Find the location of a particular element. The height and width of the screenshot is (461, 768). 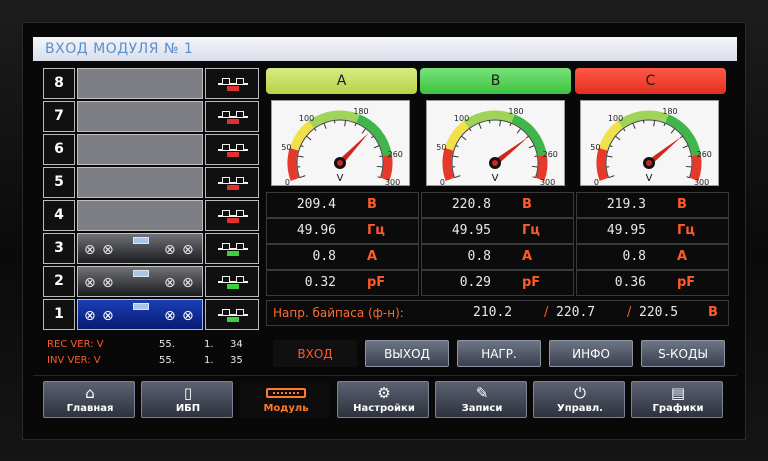

module-row-1: 1 ⊗ ⊗ ⊗ ⊗ is located at coordinates (151, 314).